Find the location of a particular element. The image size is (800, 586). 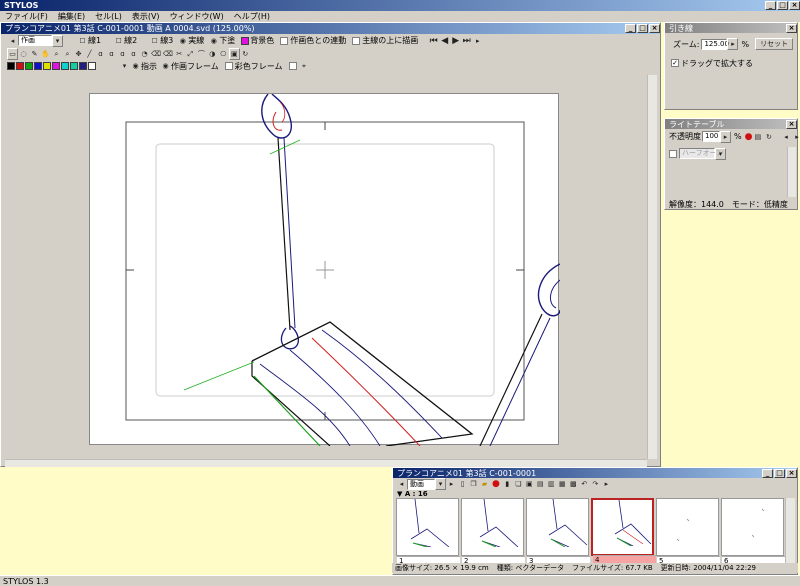

zoom-tool-icon: ⌕ is located at coordinates (56, 54).